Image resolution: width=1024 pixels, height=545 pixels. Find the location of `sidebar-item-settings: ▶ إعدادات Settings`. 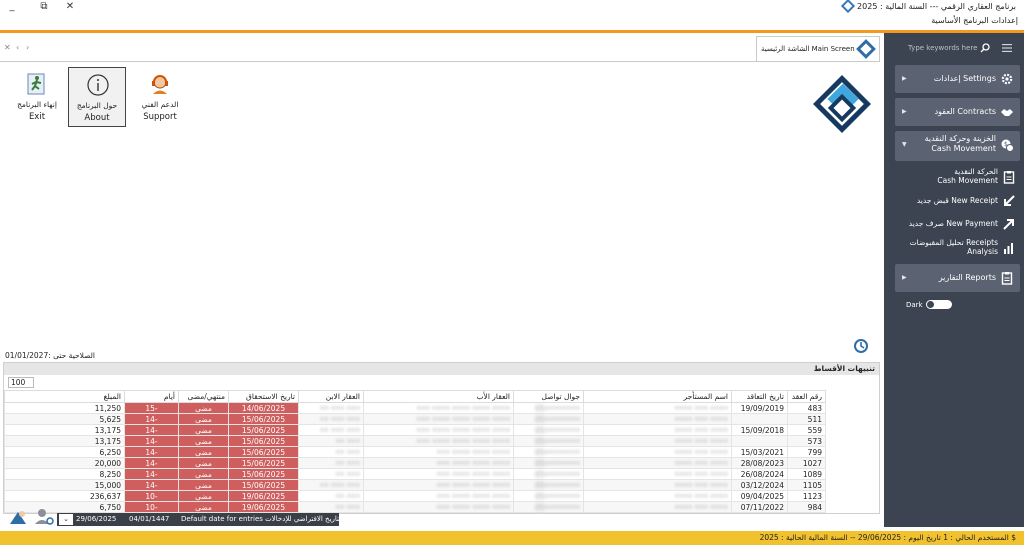

sidebar-item-settings: ▶ إعدادات Settings is located at coordinates (957, 79).